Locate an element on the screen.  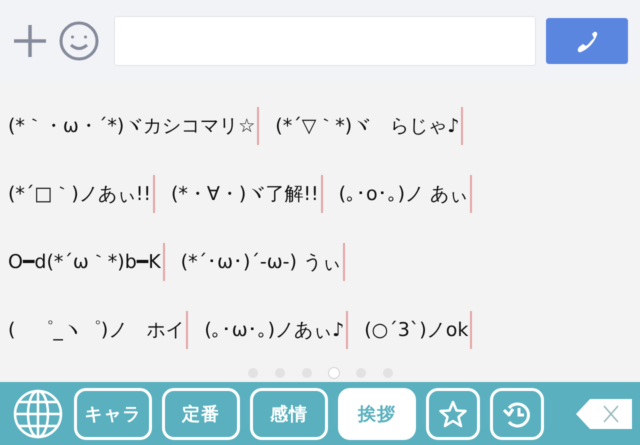
favorites-tab is located at coordinates (453, 414).